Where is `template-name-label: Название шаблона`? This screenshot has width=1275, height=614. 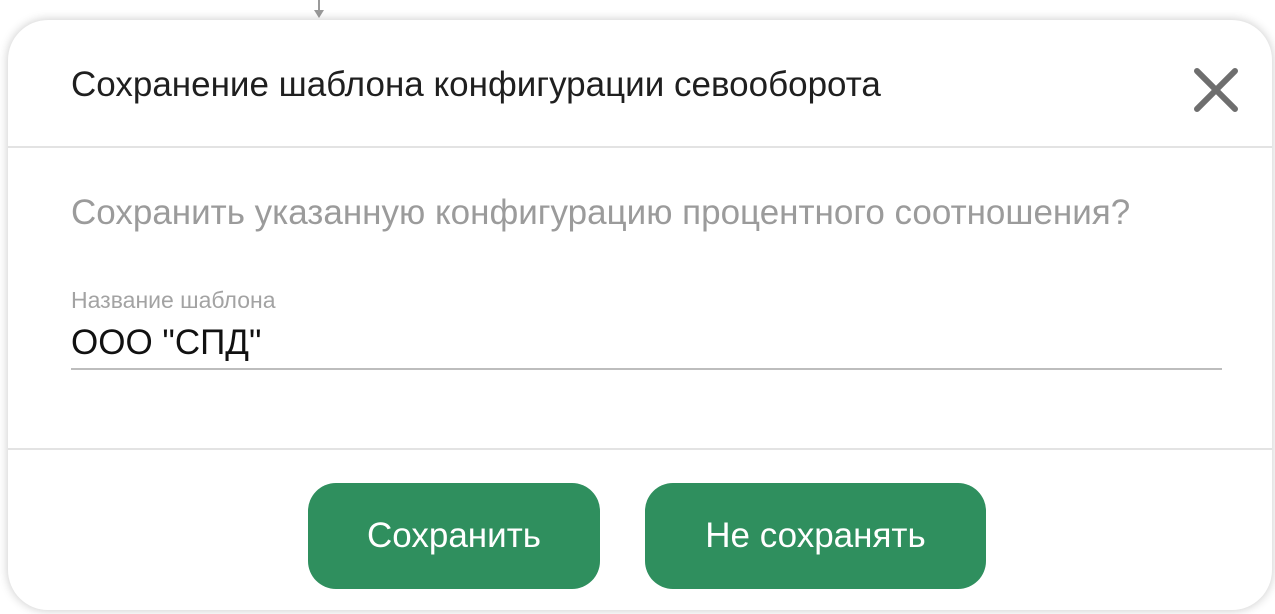
template-name-label: Название шаблона is located at coordinates (173, 300).